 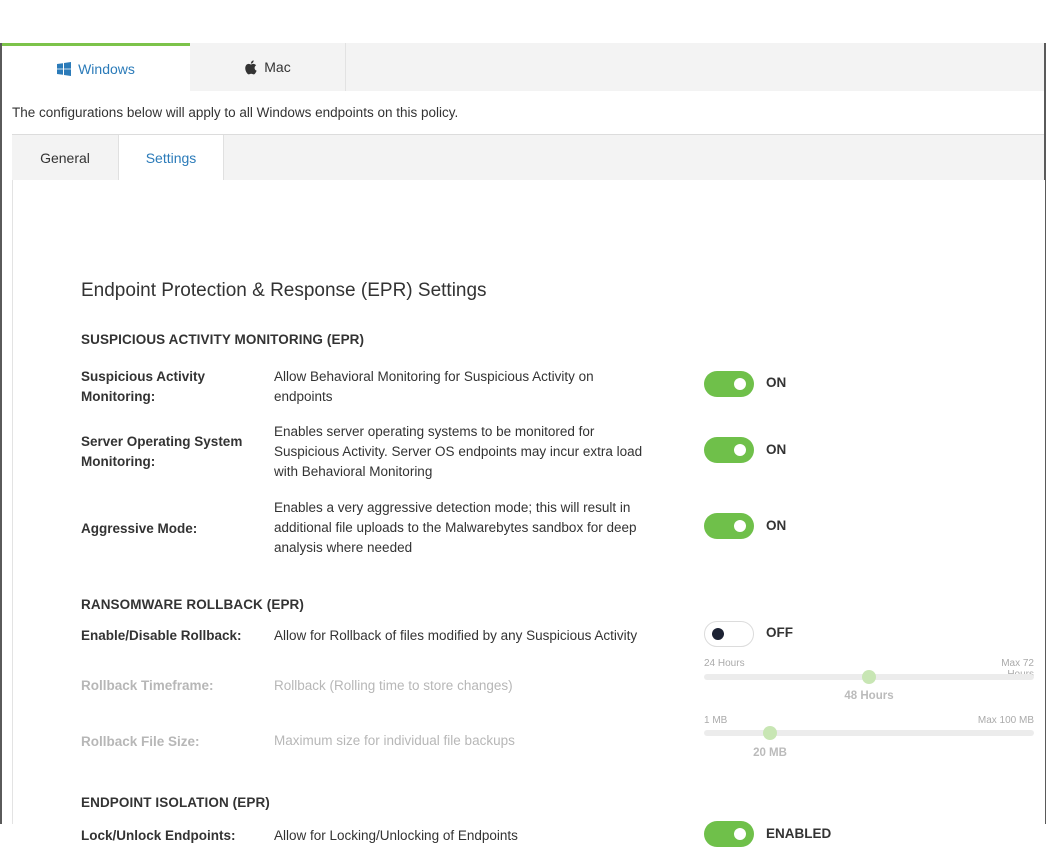 I want to click on toggle-server-os-monitoring, so click(x=729, y=450).